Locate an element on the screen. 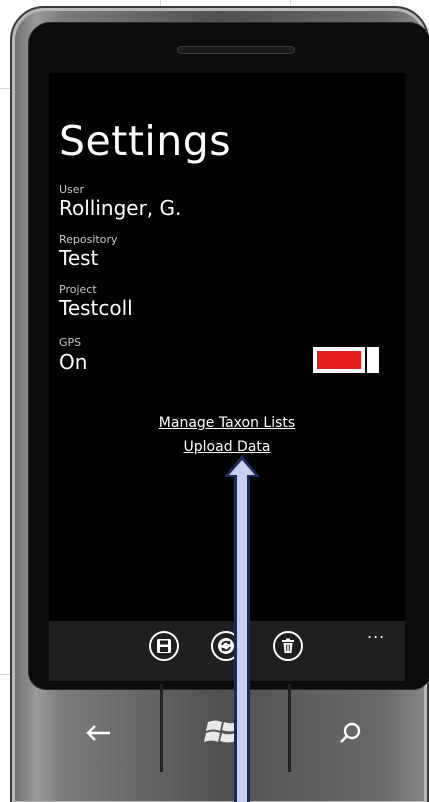 This screenshot has height=802, width=429. manage-taxon-lists-link: Manage Taxon Lists is located at coordinates (227, 423).